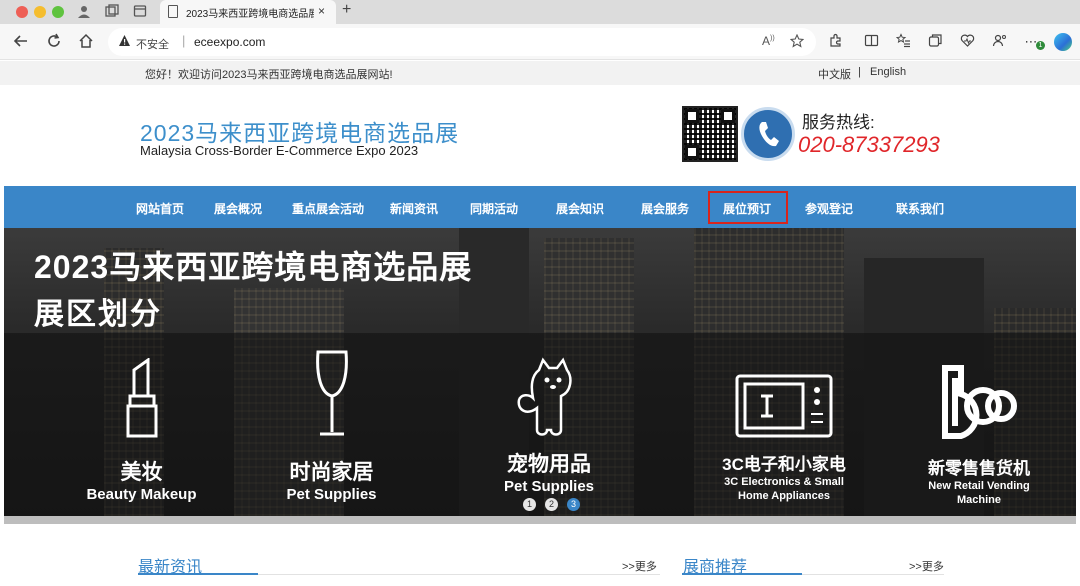 This screenshot has width=1080, height=586. Describe the element at coordinates (170, 565) in the screenshot. I see `news-section-title: 最新资讯` at that location.